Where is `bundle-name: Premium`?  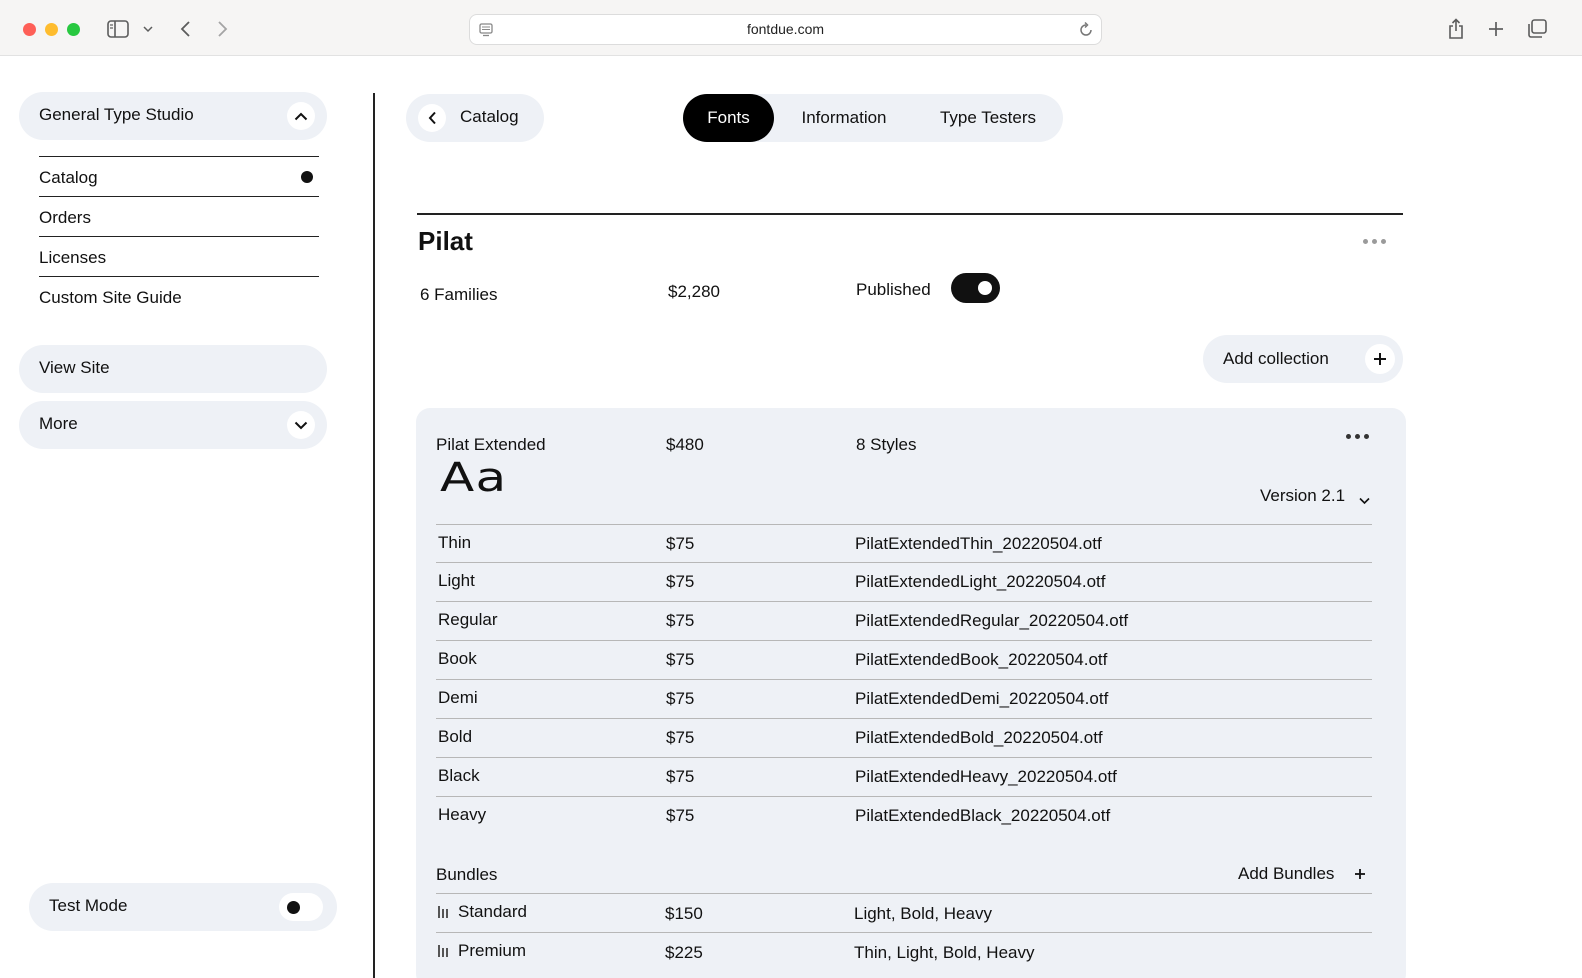 bundle-name: Premium is located at coordinates (492, 950).